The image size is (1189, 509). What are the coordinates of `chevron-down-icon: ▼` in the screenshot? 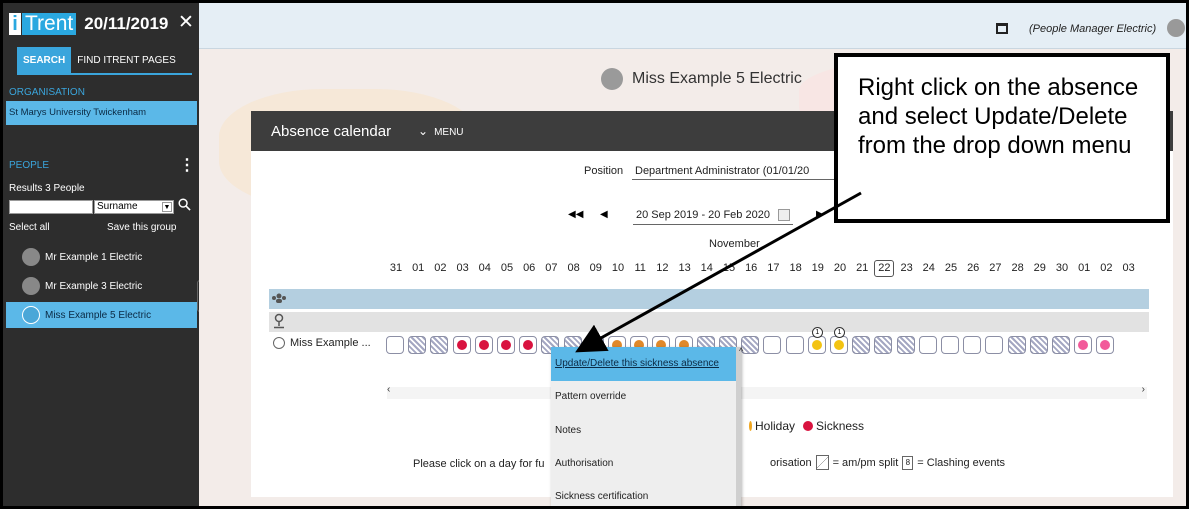 It's located at (167, 207).